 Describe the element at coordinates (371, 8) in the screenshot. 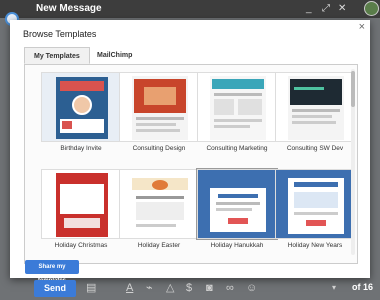

I see `avatar` at that location.